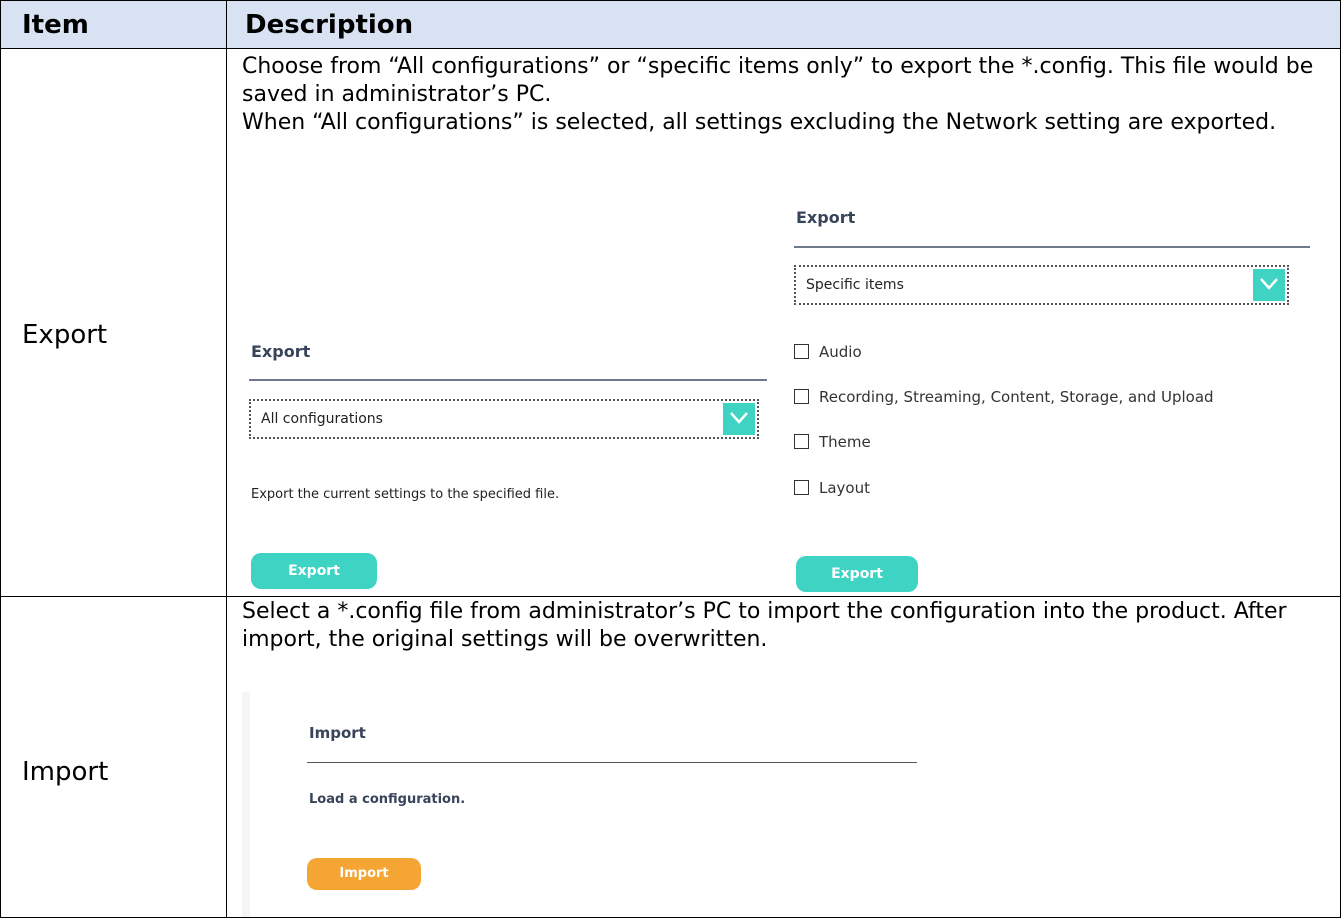 This screenshot has height=920, width=1343. What do you see at coordinates (845, 442) in the screenshot?
I see `checkbox-label: Theme` at bounding box center [845, 442].